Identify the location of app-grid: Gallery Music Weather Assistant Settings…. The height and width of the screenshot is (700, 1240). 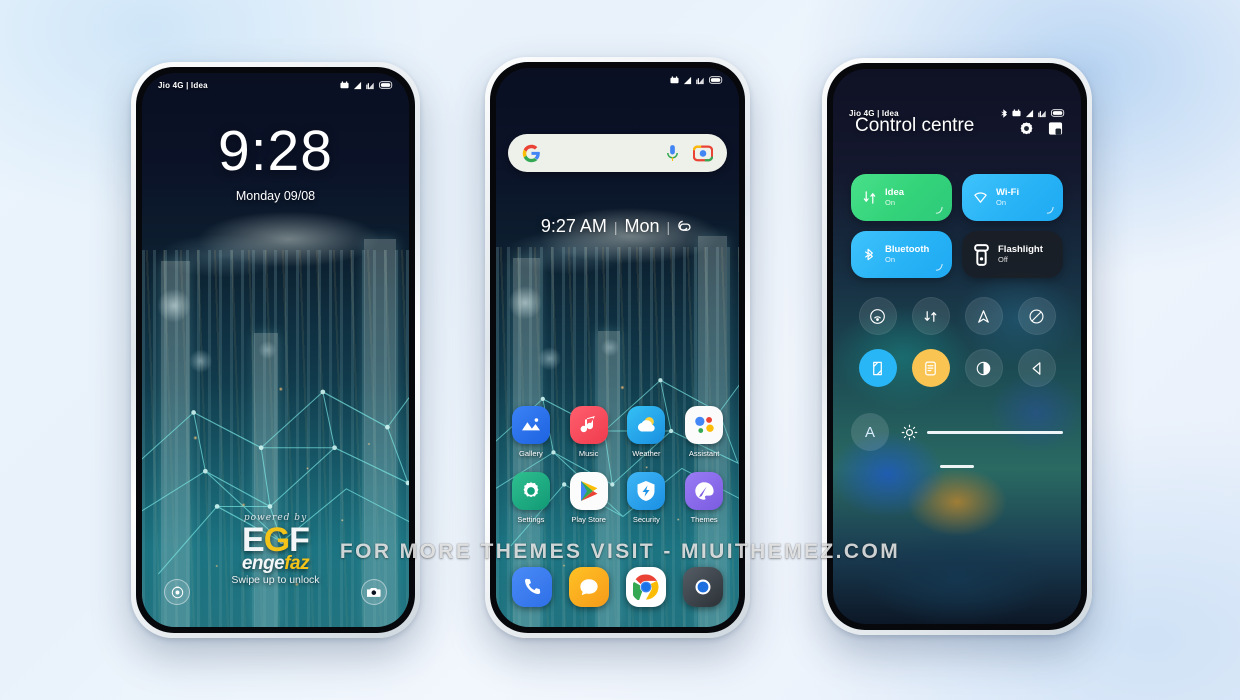
(617, 465).